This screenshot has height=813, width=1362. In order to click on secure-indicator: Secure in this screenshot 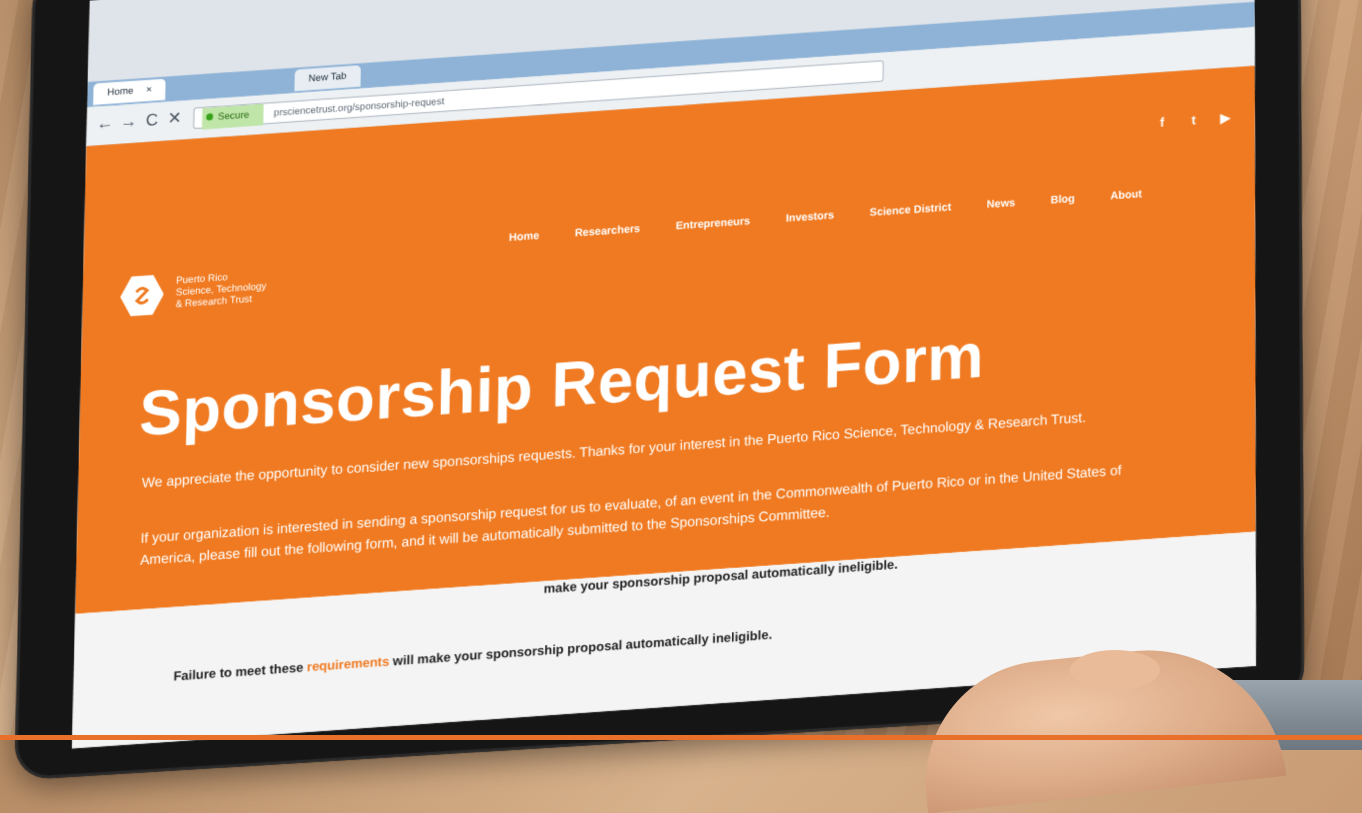, I will do `click(232, 116)`.